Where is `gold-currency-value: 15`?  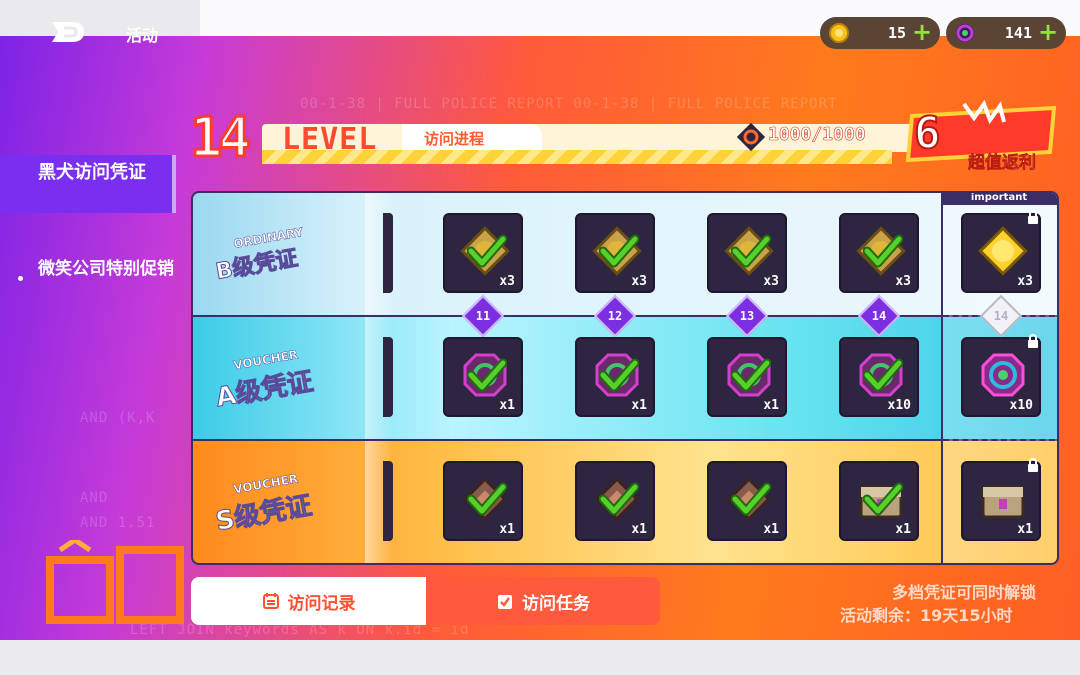 gold-currency-value: 15 is located at coordinates (896, 33).